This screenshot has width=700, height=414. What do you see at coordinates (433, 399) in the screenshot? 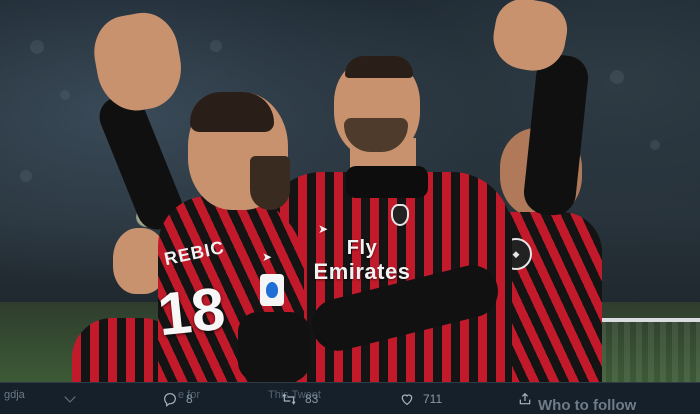
I see `like-count: 711` at bounding box center [433, 399].